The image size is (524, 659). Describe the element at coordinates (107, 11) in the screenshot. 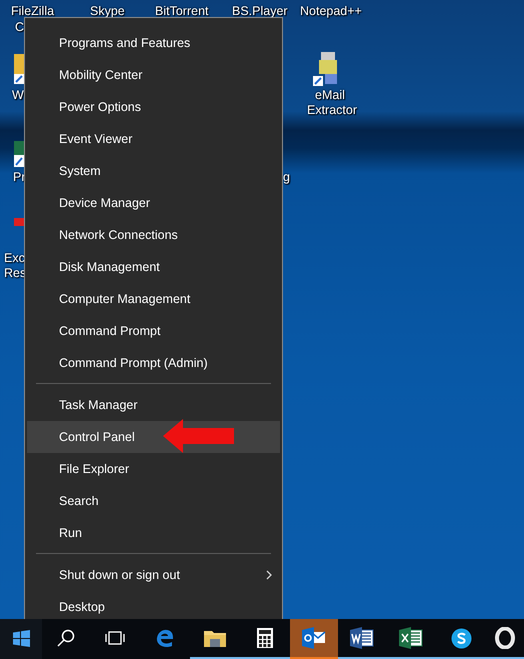

I see `desktop-icon-label: Skype` at that location.